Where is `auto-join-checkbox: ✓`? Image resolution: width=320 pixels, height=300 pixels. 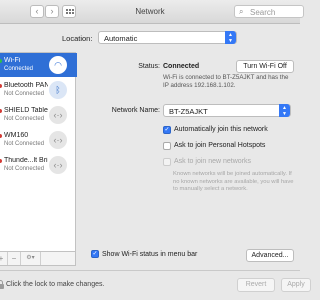
auto-join-checkbox: ✓ is located at coordinates (167, 130).